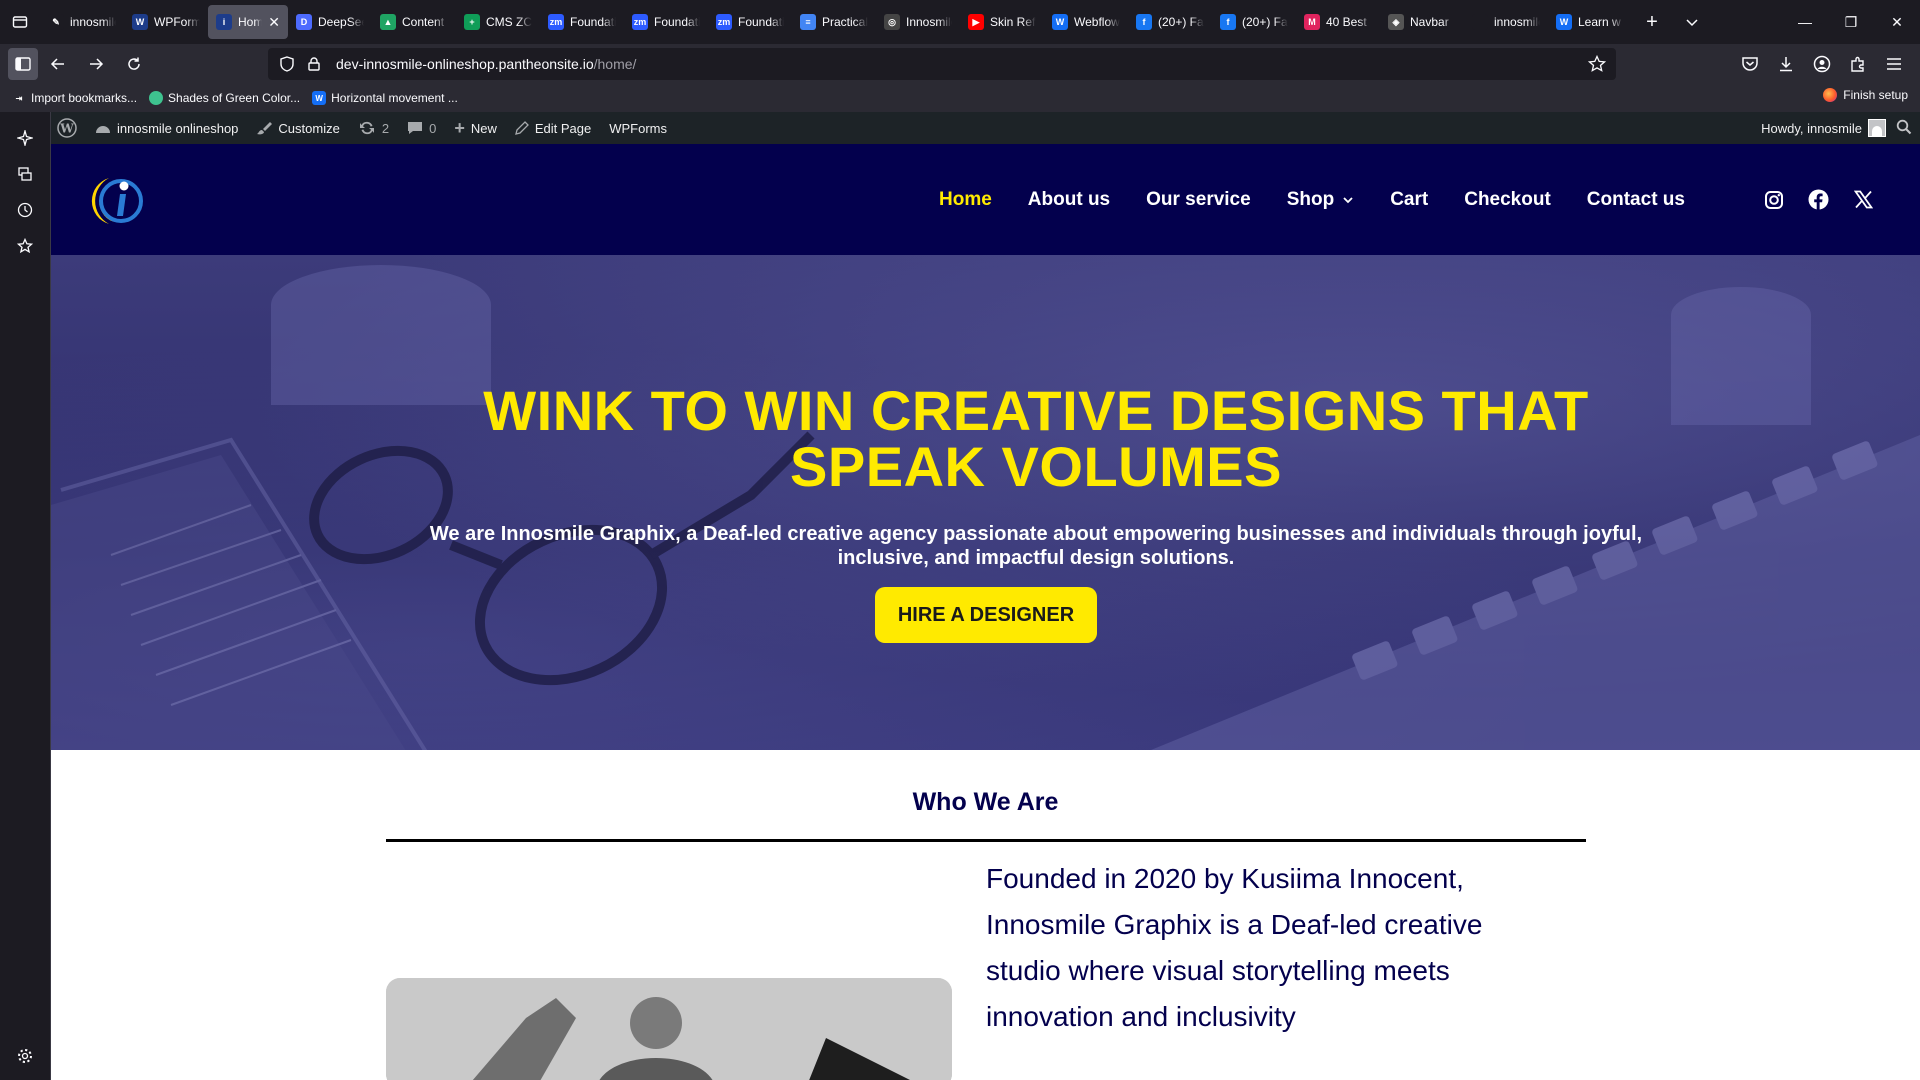 Image resolution: width=1920 pixels, height=1080 pixels. I want to click on firefox-view-button, so click(20, 22).